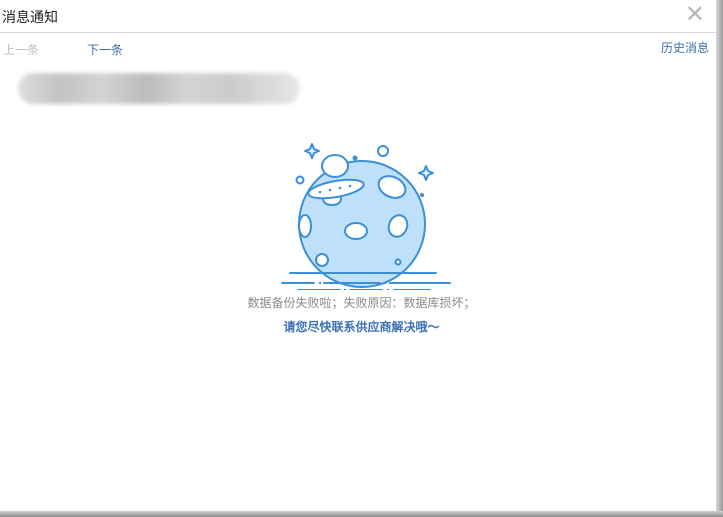  I want to click on close-icon: ✕, so click(695, 14).